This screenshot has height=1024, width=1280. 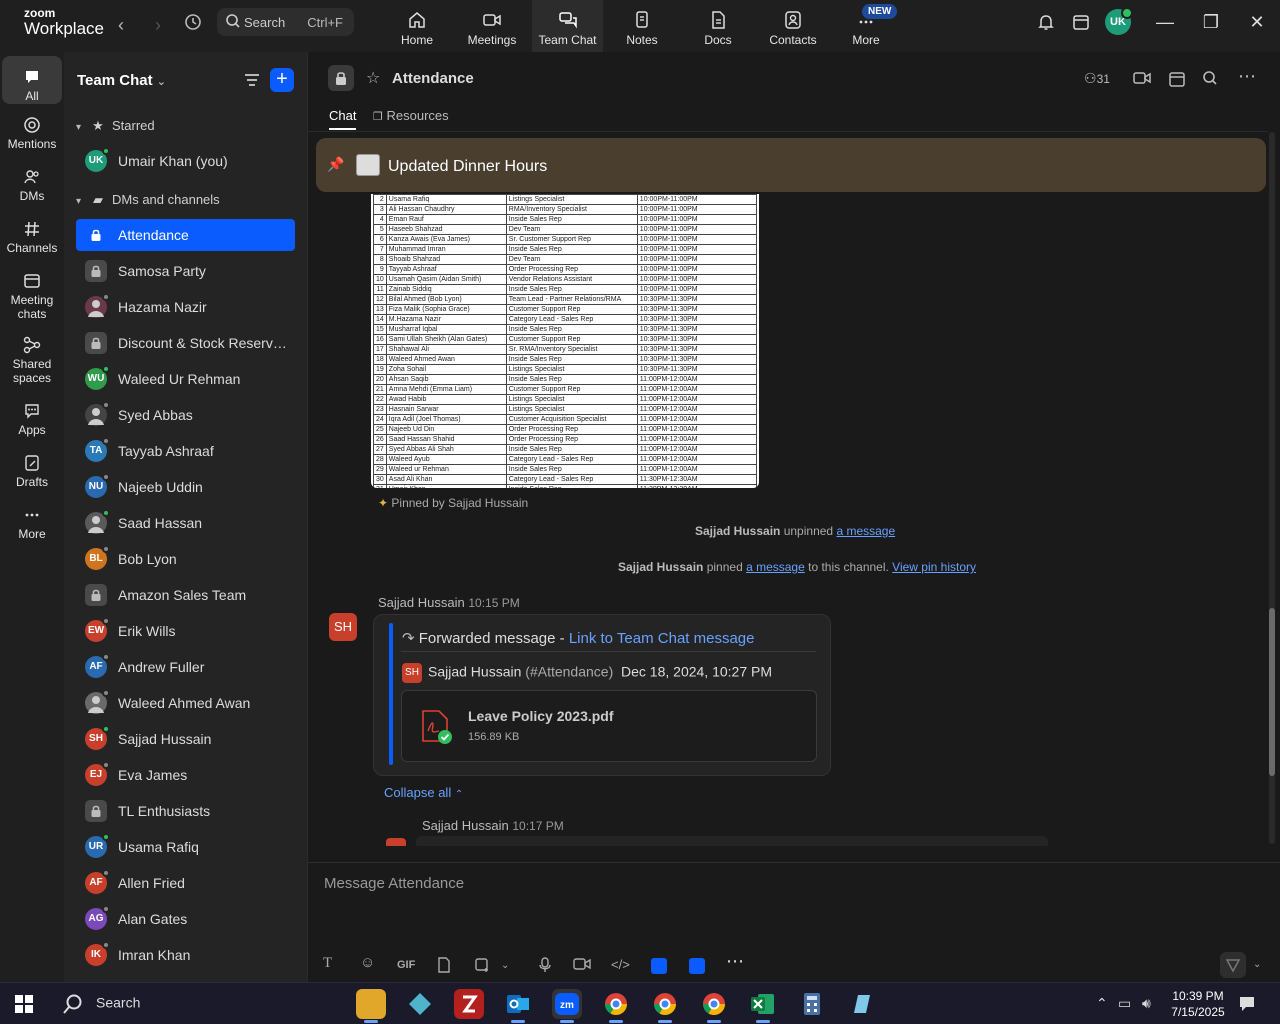 What do you see at coordinates (394, 883) in the screenshot?
I see `message-input: Message Attendance` at bounding box center [394, 883].